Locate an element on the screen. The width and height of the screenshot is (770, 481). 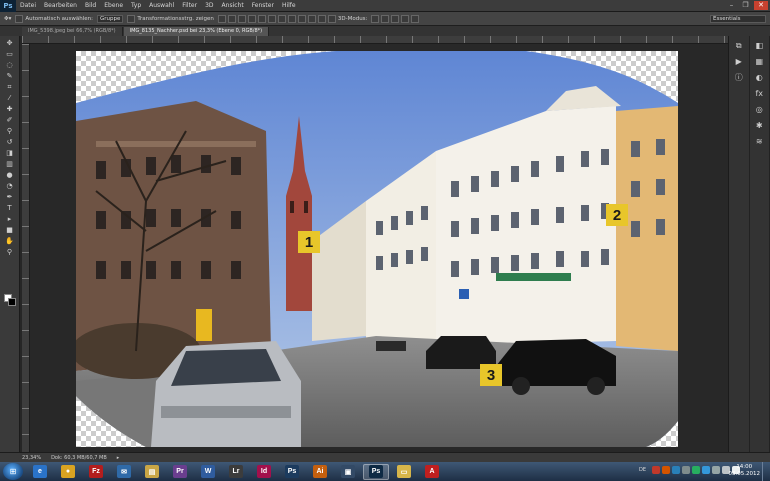
system-clock: 14:00 03.05.2012 is located at coordinates (745, 471).